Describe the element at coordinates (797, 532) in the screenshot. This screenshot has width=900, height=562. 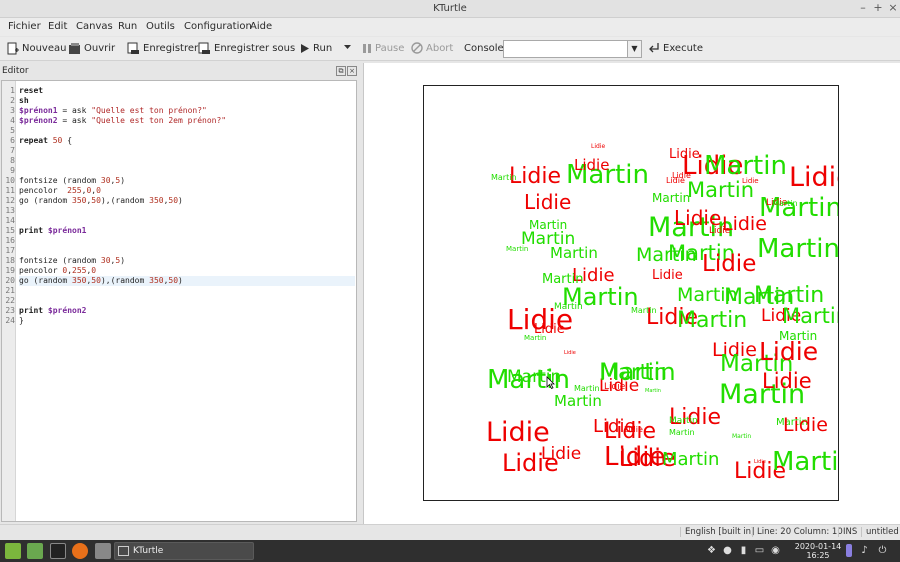
I see `status-position: Line: 20 Column: 10` at that location.